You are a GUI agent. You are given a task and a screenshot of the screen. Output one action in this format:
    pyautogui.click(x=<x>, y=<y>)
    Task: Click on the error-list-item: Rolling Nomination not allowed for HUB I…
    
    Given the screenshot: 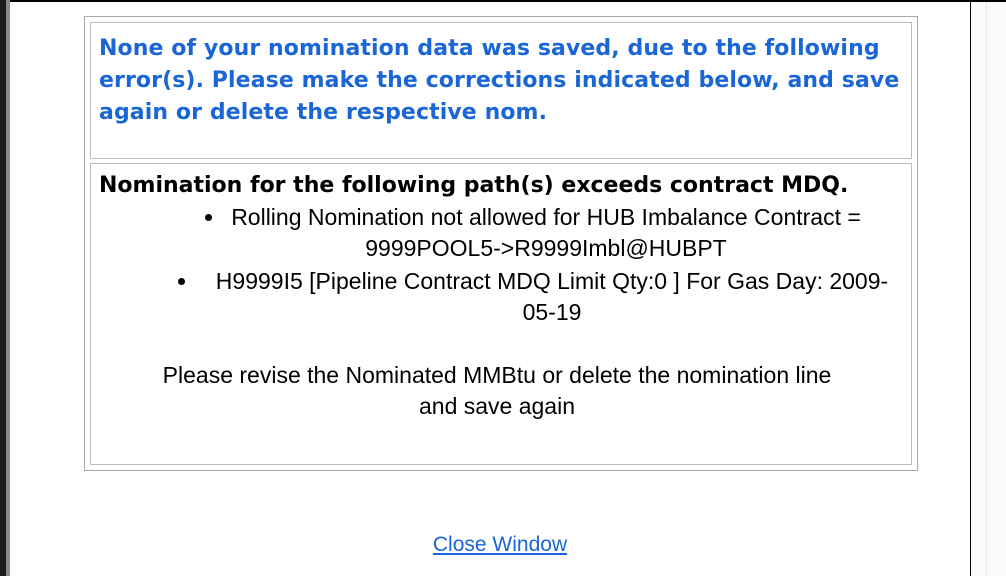 What is the action you would take?
    pyautogui.click(x=534, y=233)
    